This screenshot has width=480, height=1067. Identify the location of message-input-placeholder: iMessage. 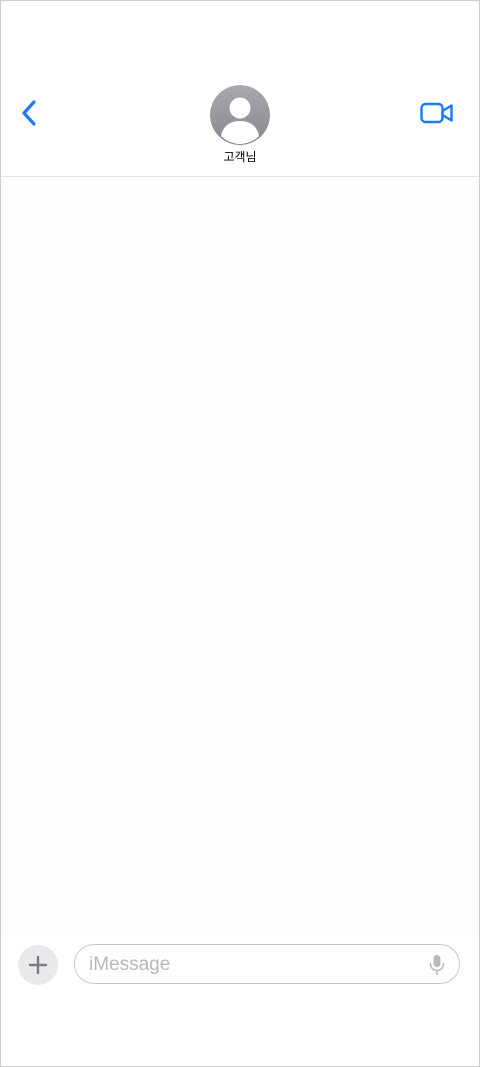
(130, 964).